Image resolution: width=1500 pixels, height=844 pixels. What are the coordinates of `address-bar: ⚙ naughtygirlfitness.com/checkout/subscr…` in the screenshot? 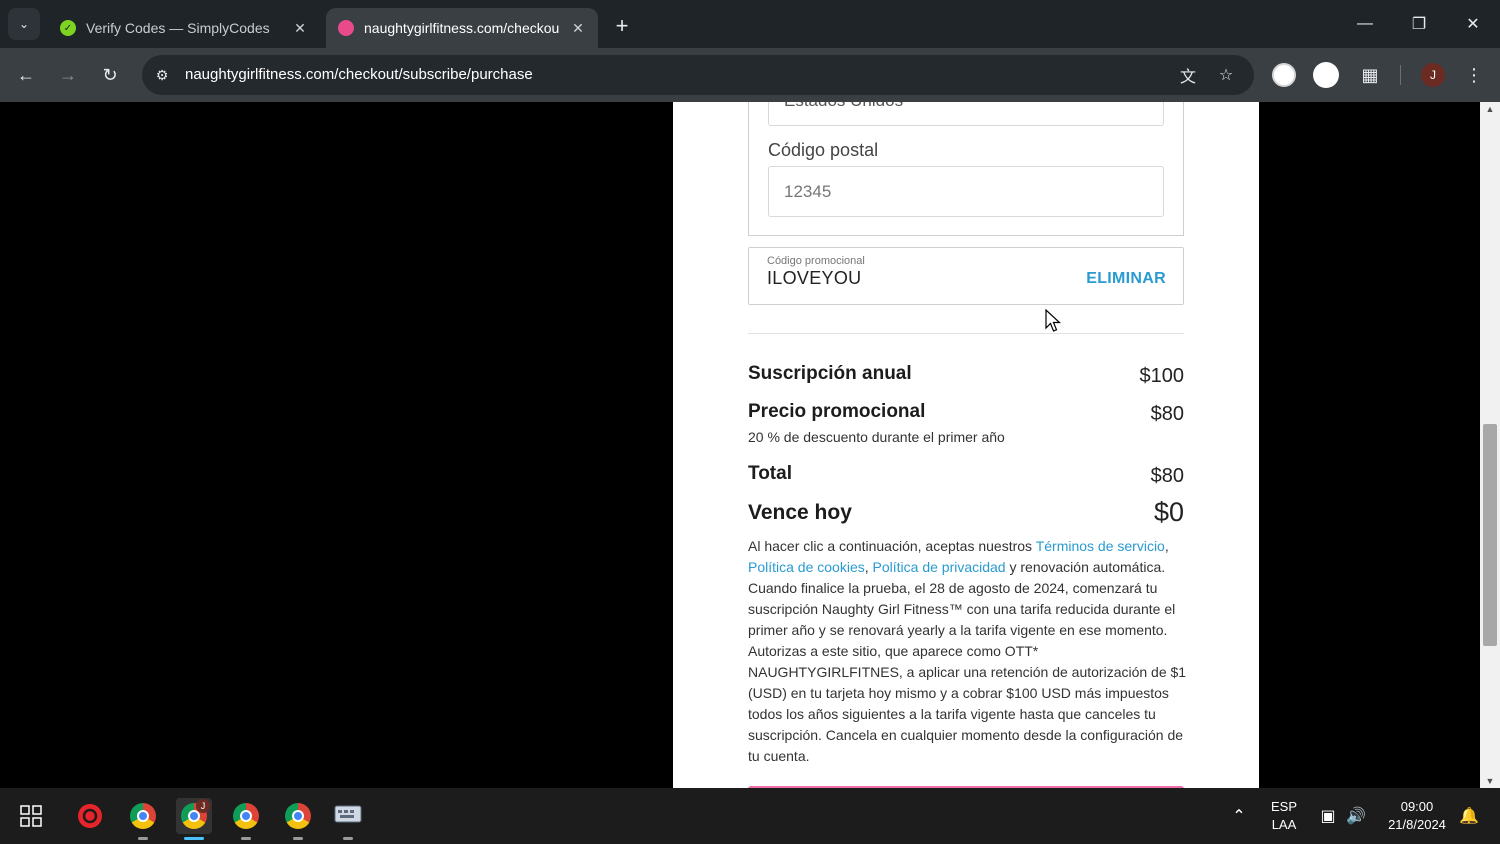 It's located at (698, 75).